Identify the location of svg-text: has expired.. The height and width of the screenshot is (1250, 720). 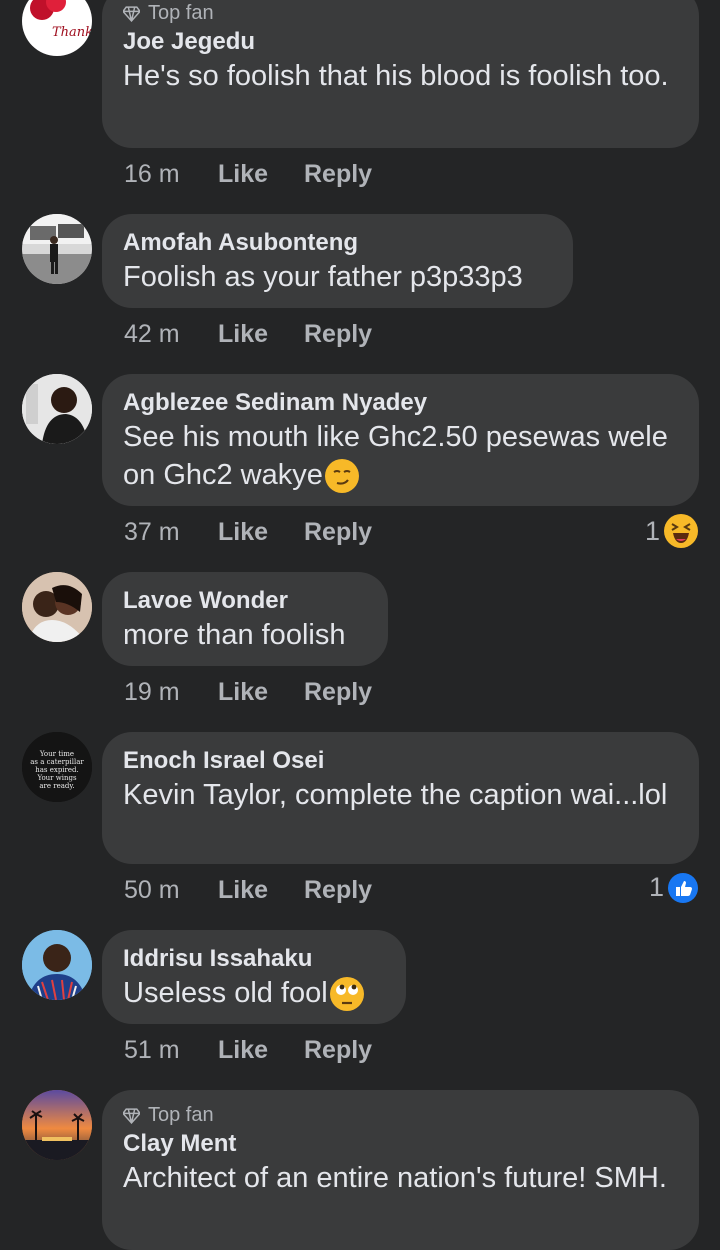
(57, 770).